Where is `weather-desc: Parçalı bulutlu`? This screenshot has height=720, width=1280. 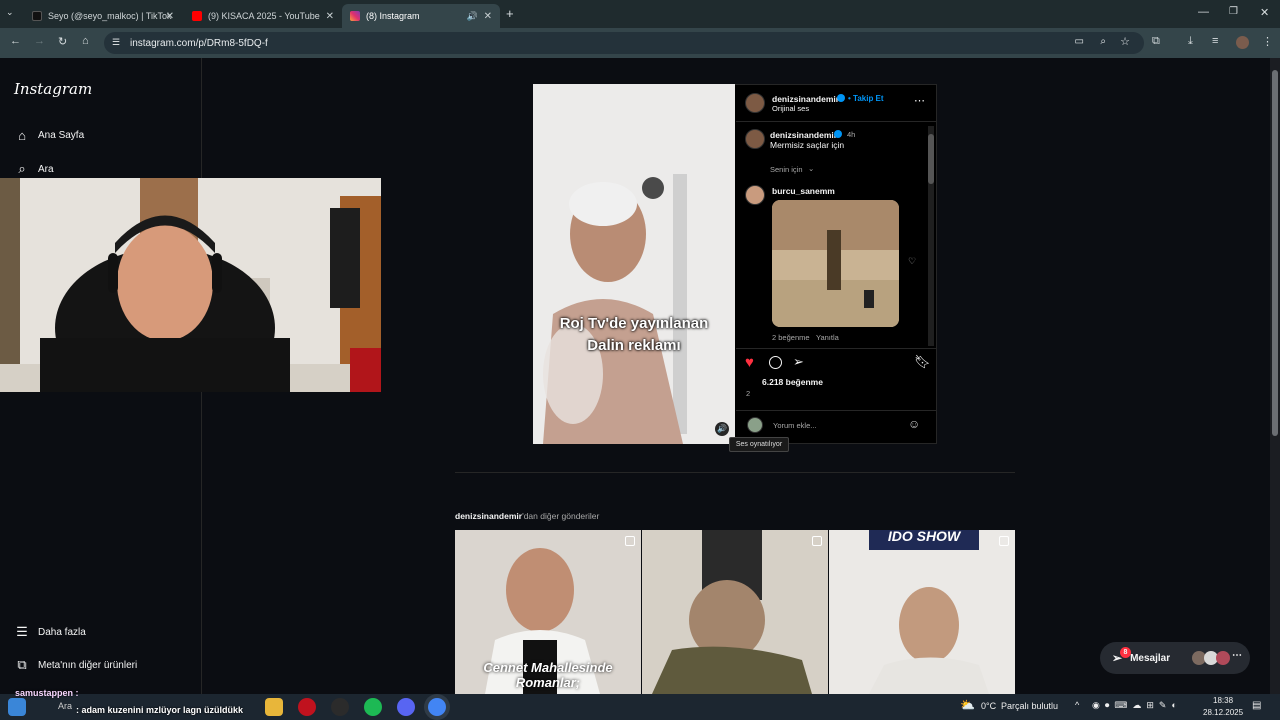
weather-desc: Parçalı bulutlu is located at coordinates (1029, 706).